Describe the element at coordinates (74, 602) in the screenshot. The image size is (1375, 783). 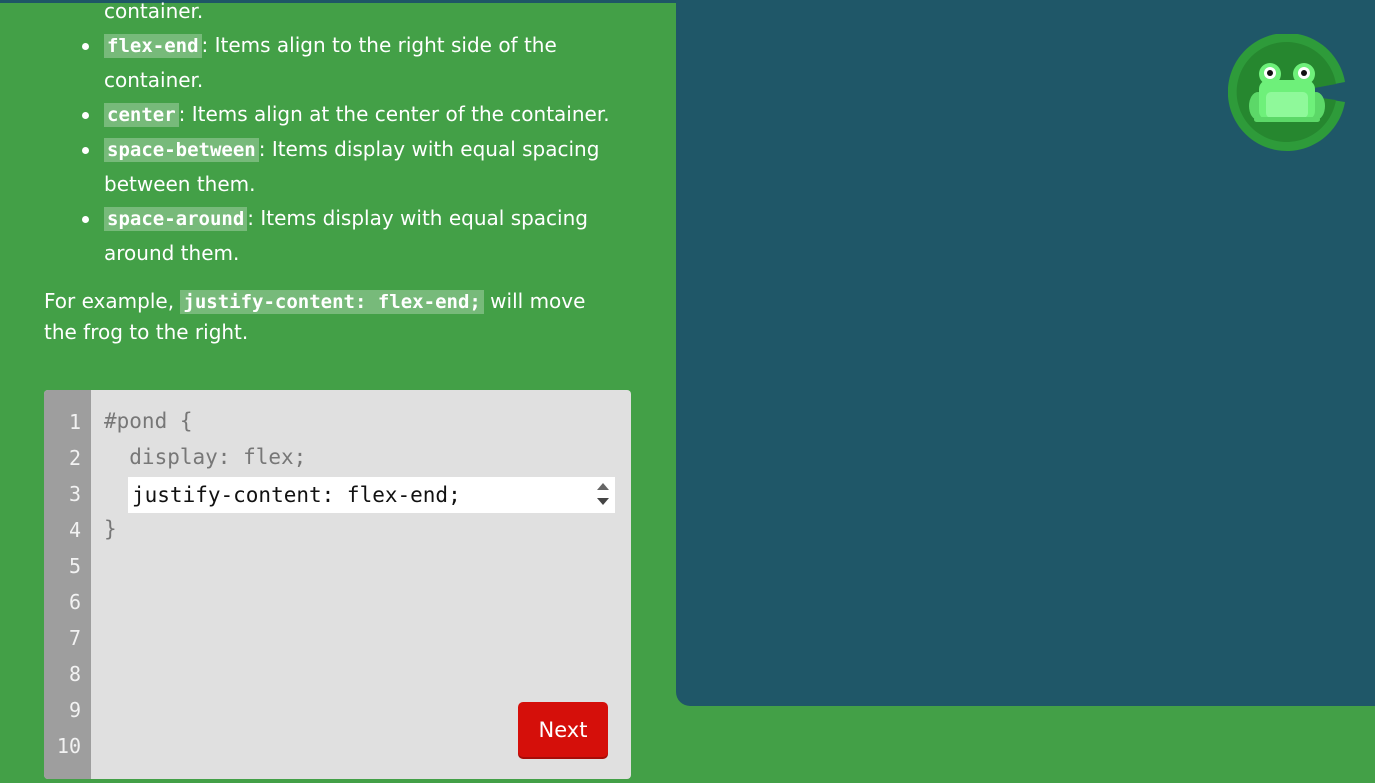
I see `line-number: 6` at that location.